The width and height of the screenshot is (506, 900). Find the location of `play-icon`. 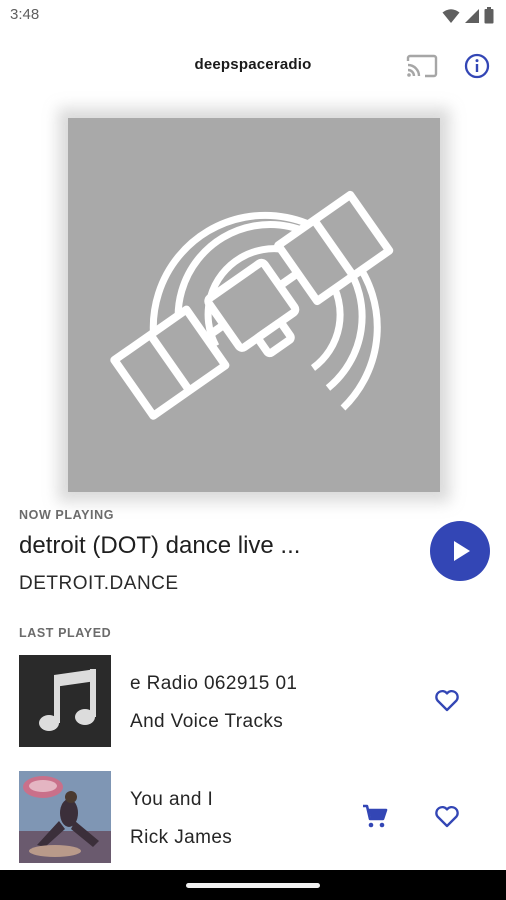

play-icon is located at coordinates (462, 551).